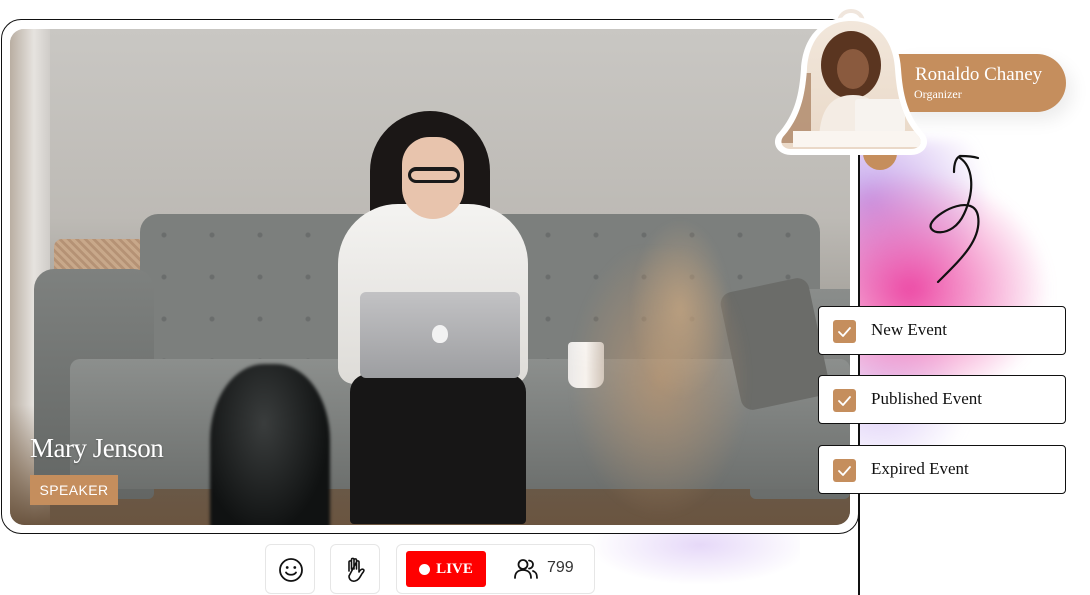 This screenshot has height=595, width=1090. What do you see at coordinates (979, 74) in the screenshot?
I see `organizer-name: Ronaldo Chaney` at bounding box center [979, 74].